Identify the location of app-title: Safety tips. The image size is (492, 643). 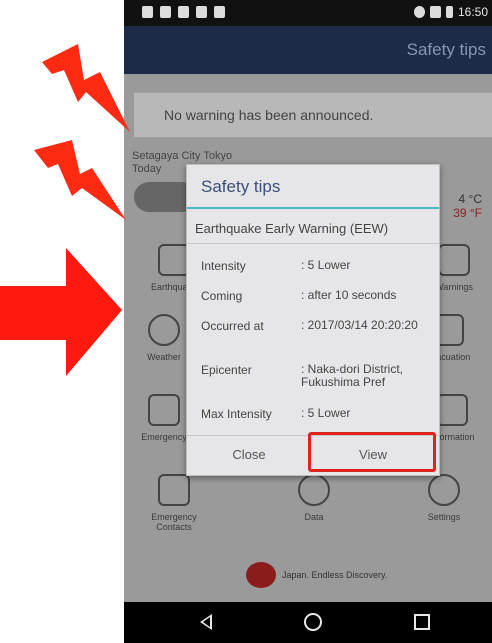
(446, 49).